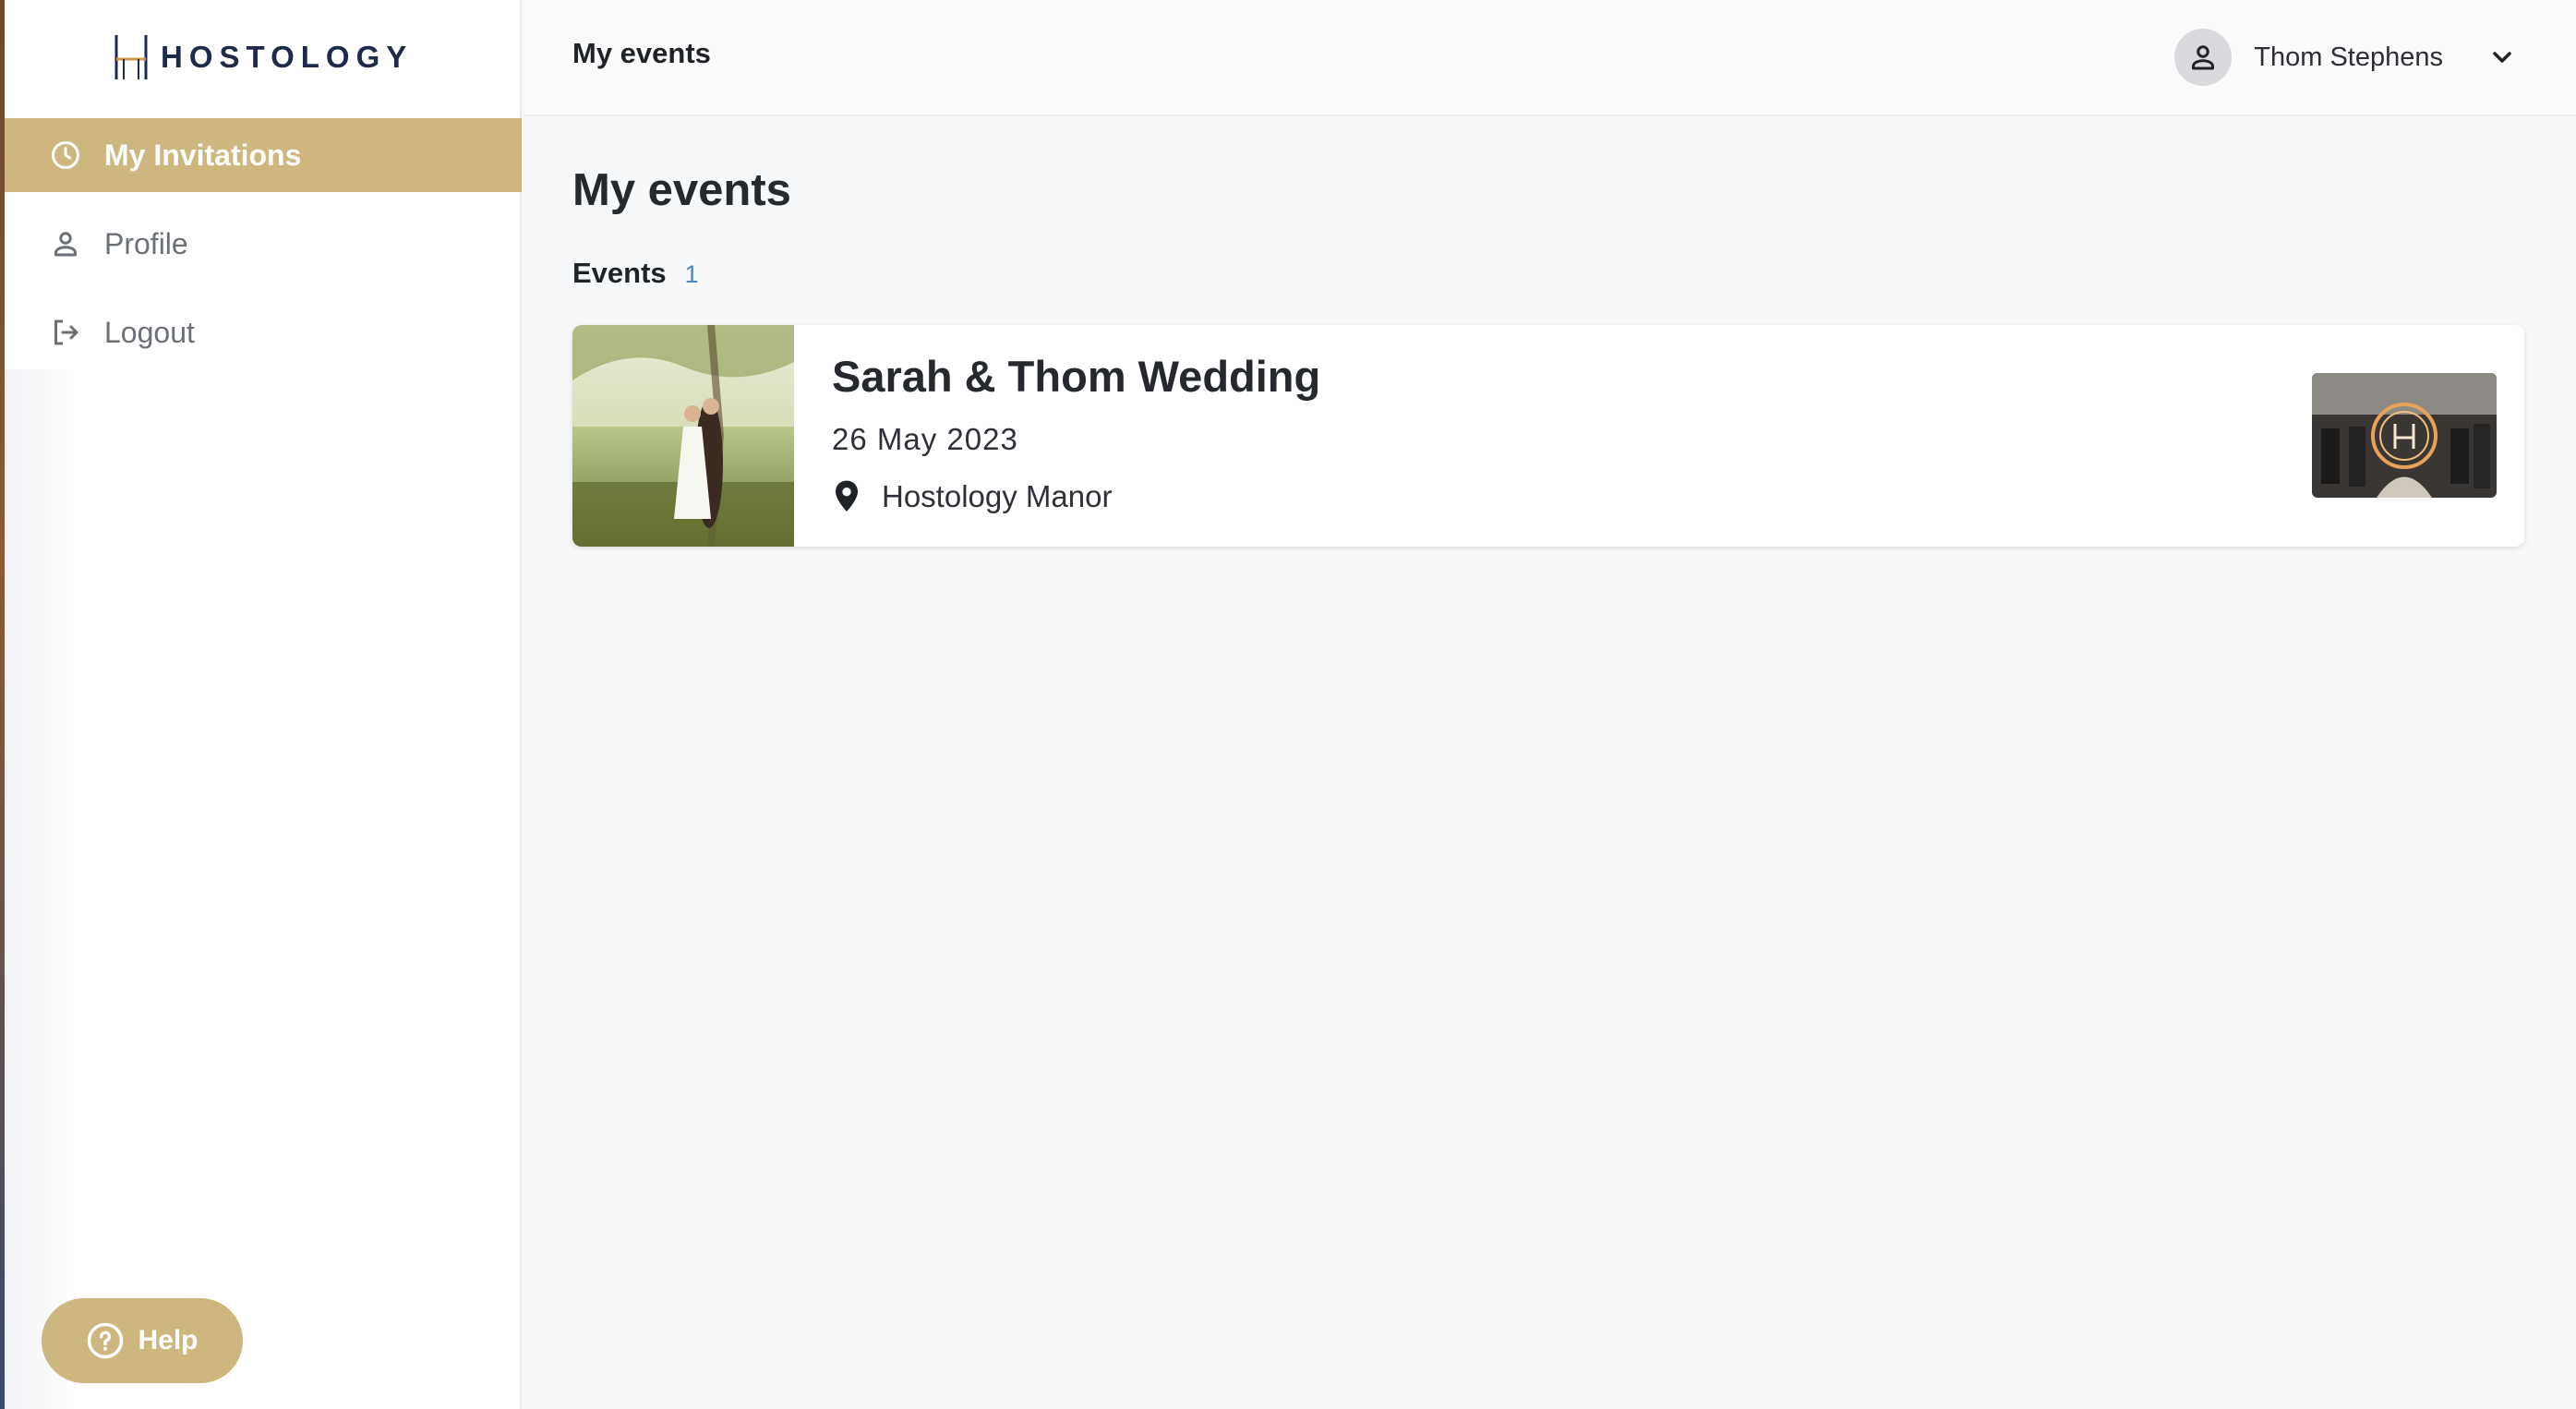 The image size is (2576, 1409). I want to click on page-title: My events, so click(681, 190).